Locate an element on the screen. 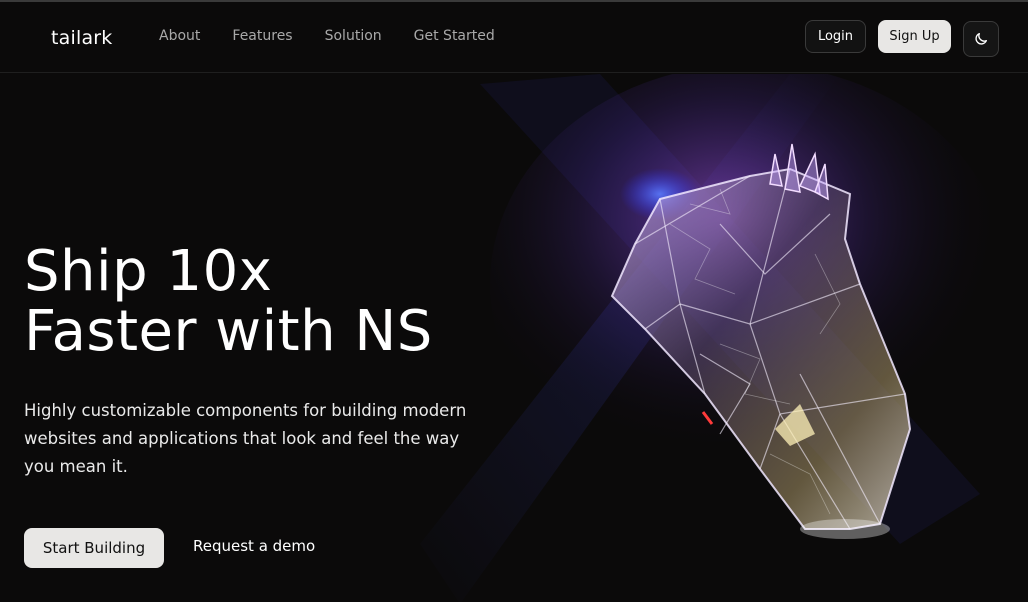 Image resolution: width=1028 pixels, height=602 pixels. request-demo-link: Request a demo is located at coordinates (254, 546).